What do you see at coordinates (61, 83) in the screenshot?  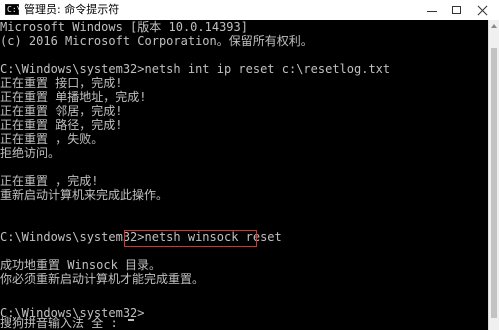 I see `console-line: 正在重置 接口，完成!` at bounding box center [61, 83].